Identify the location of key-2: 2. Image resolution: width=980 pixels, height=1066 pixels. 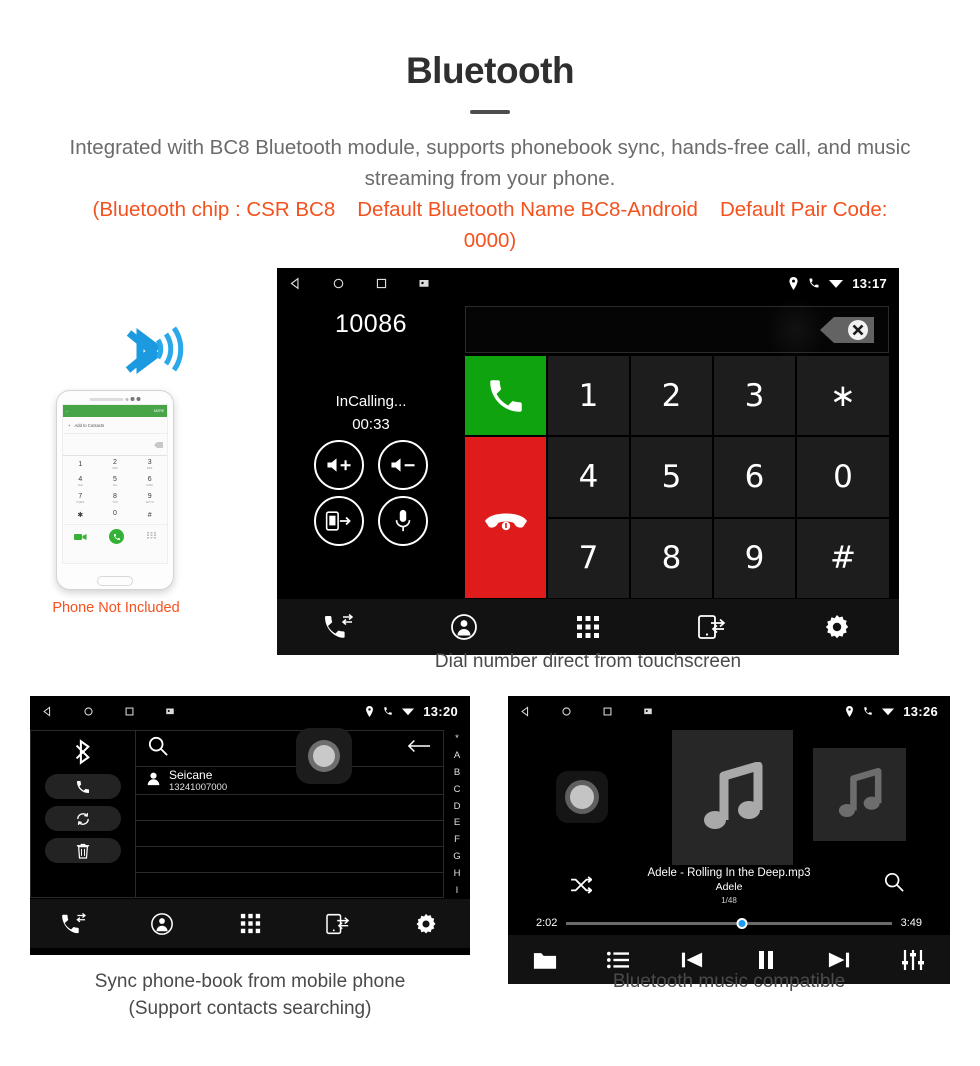
(671, 396).